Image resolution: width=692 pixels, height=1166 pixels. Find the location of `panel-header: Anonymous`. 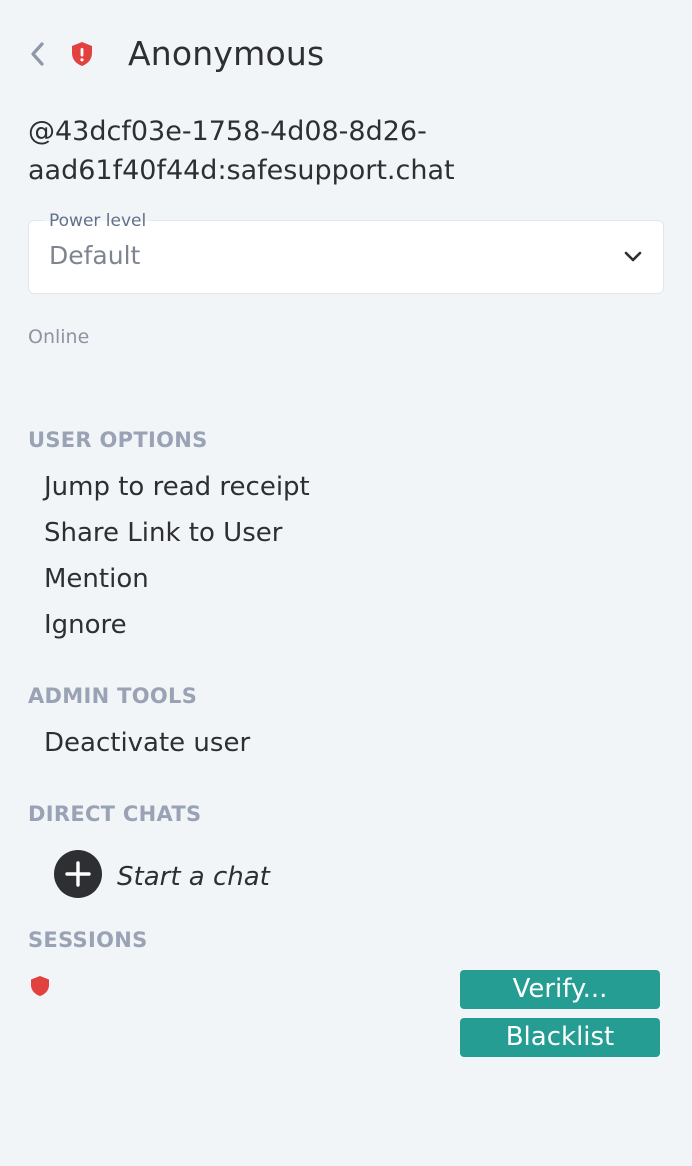

panel-header: Anonymous is located at coordinates (346, 54).